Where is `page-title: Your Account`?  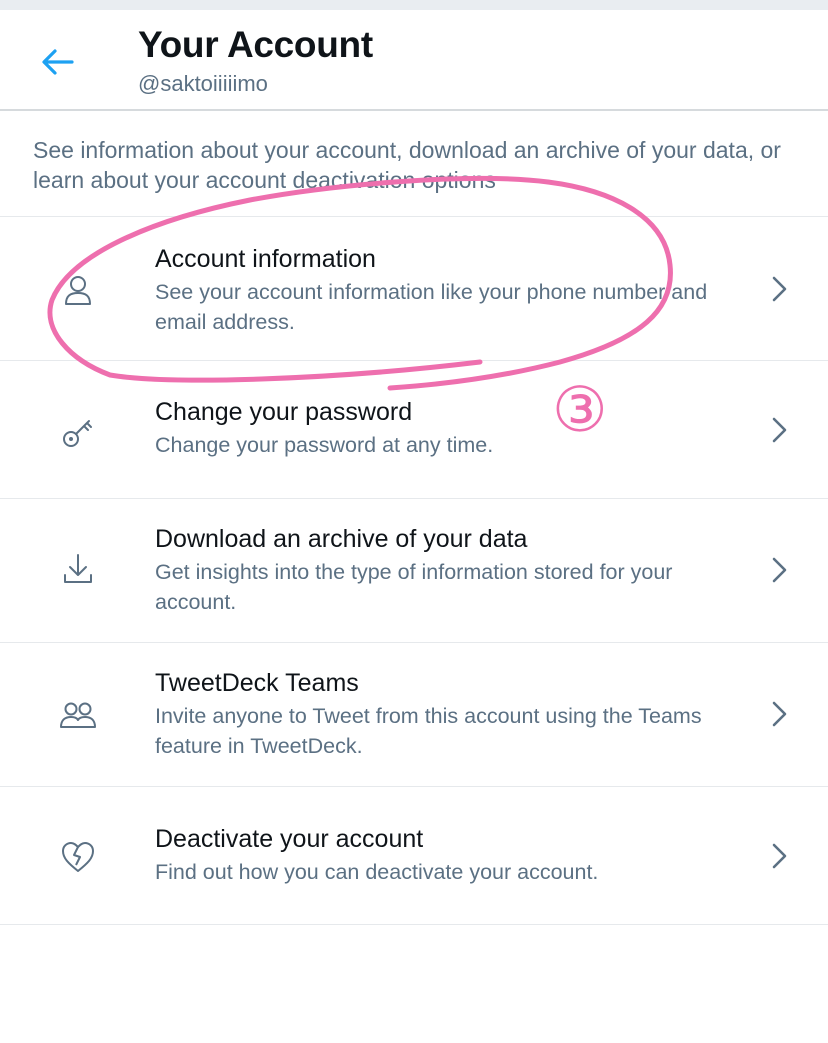 page-title: Your Account is located at coordinates (255, 44).